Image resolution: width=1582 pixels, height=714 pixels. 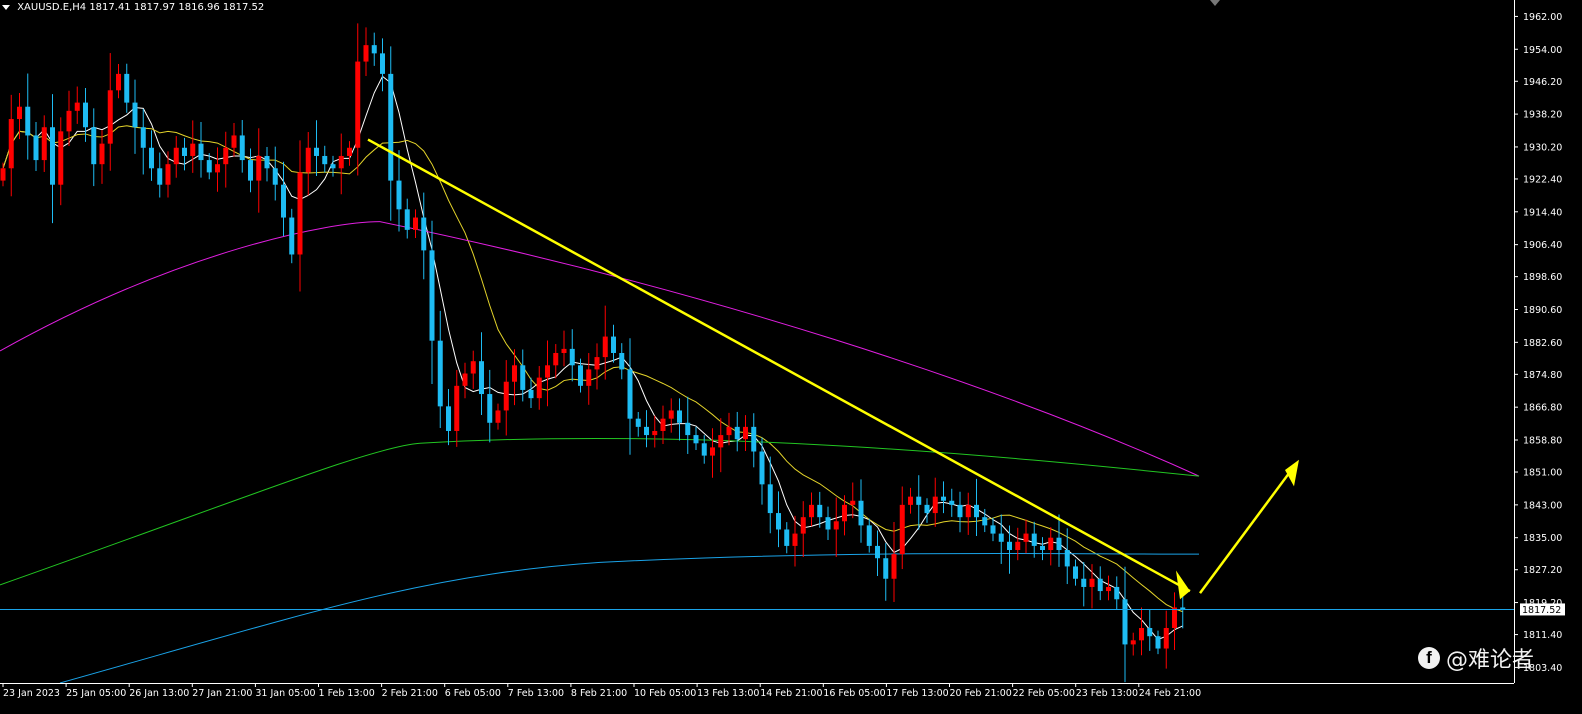 What do you see at coordinates (1542, 635) in the screenshot?
I see `y-tick-label: 1811.40` at bounding box center [1542, 635].